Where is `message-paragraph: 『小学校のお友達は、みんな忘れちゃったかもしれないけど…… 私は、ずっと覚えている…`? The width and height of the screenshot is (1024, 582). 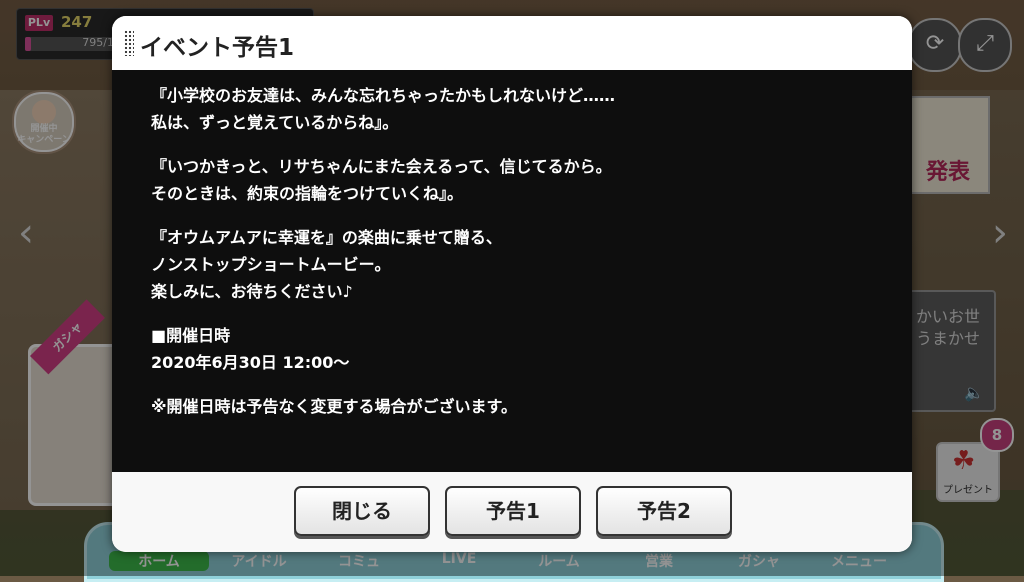
message-paragraph: 『小学校のお友達は、みんな忘れちゃったかもしれないけど…… 私は、ずっと覚えている… is located at coordinates (511, 109).